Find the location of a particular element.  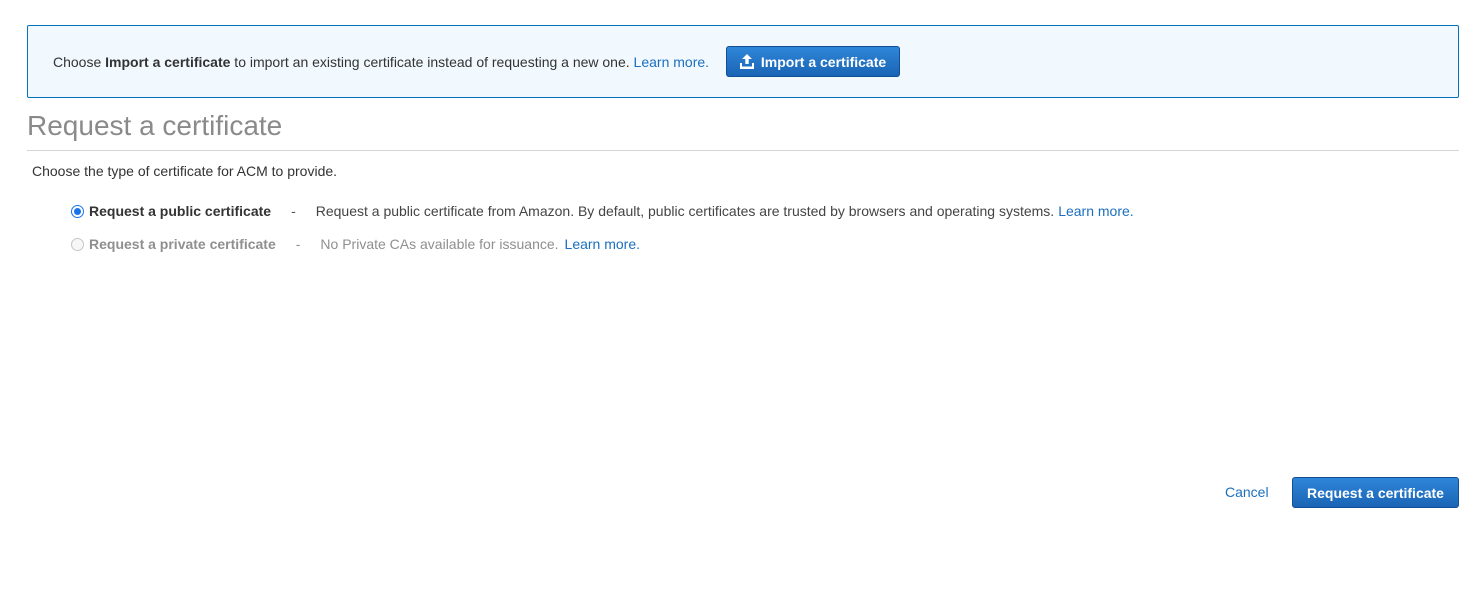

import-certificate-button-label: Import a certificate is located at coordinates (823, 61).